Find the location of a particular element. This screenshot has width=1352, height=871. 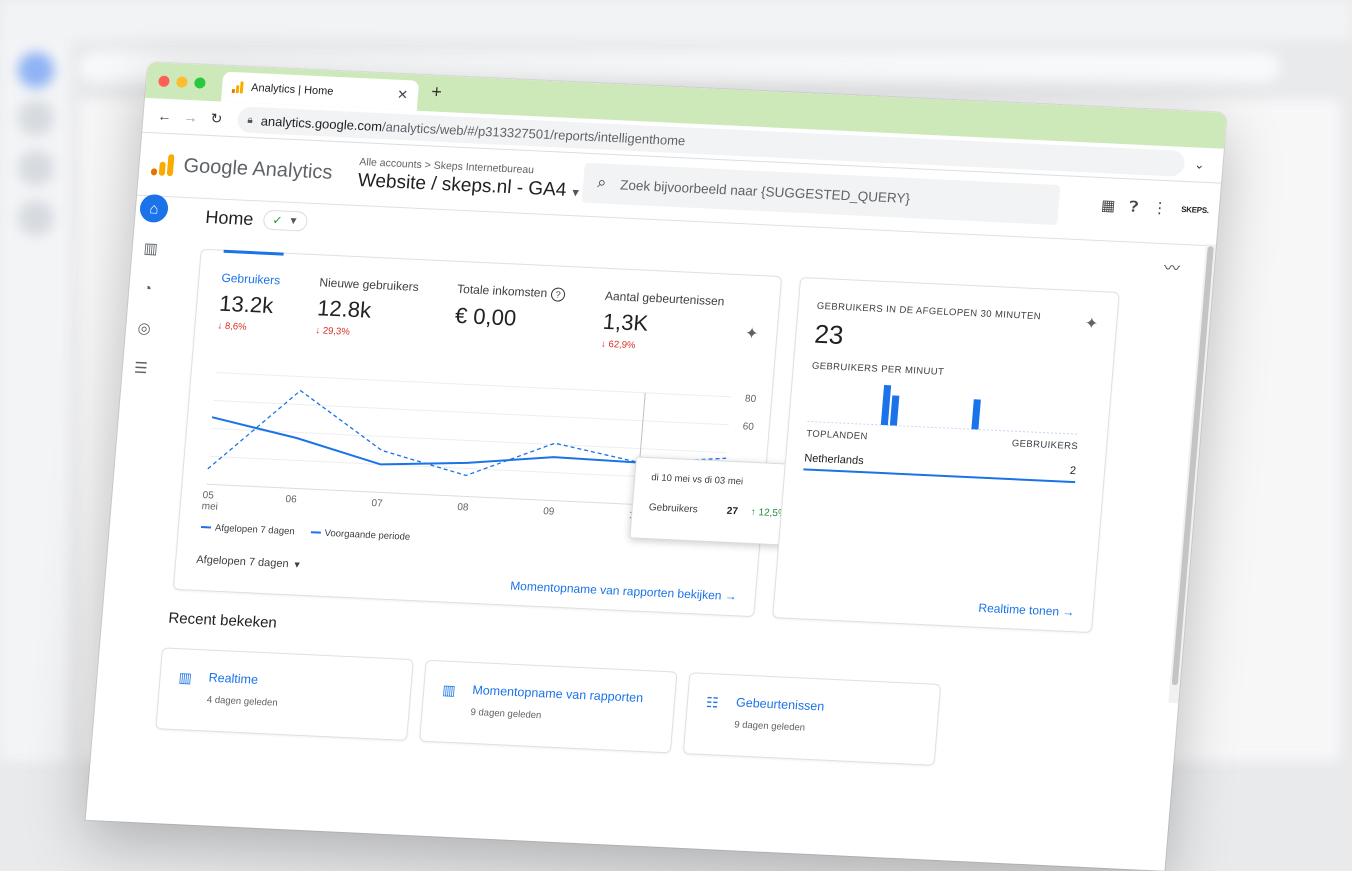

metric-label: Aantal gebeurtenissen is located at coordinates (664, 298).